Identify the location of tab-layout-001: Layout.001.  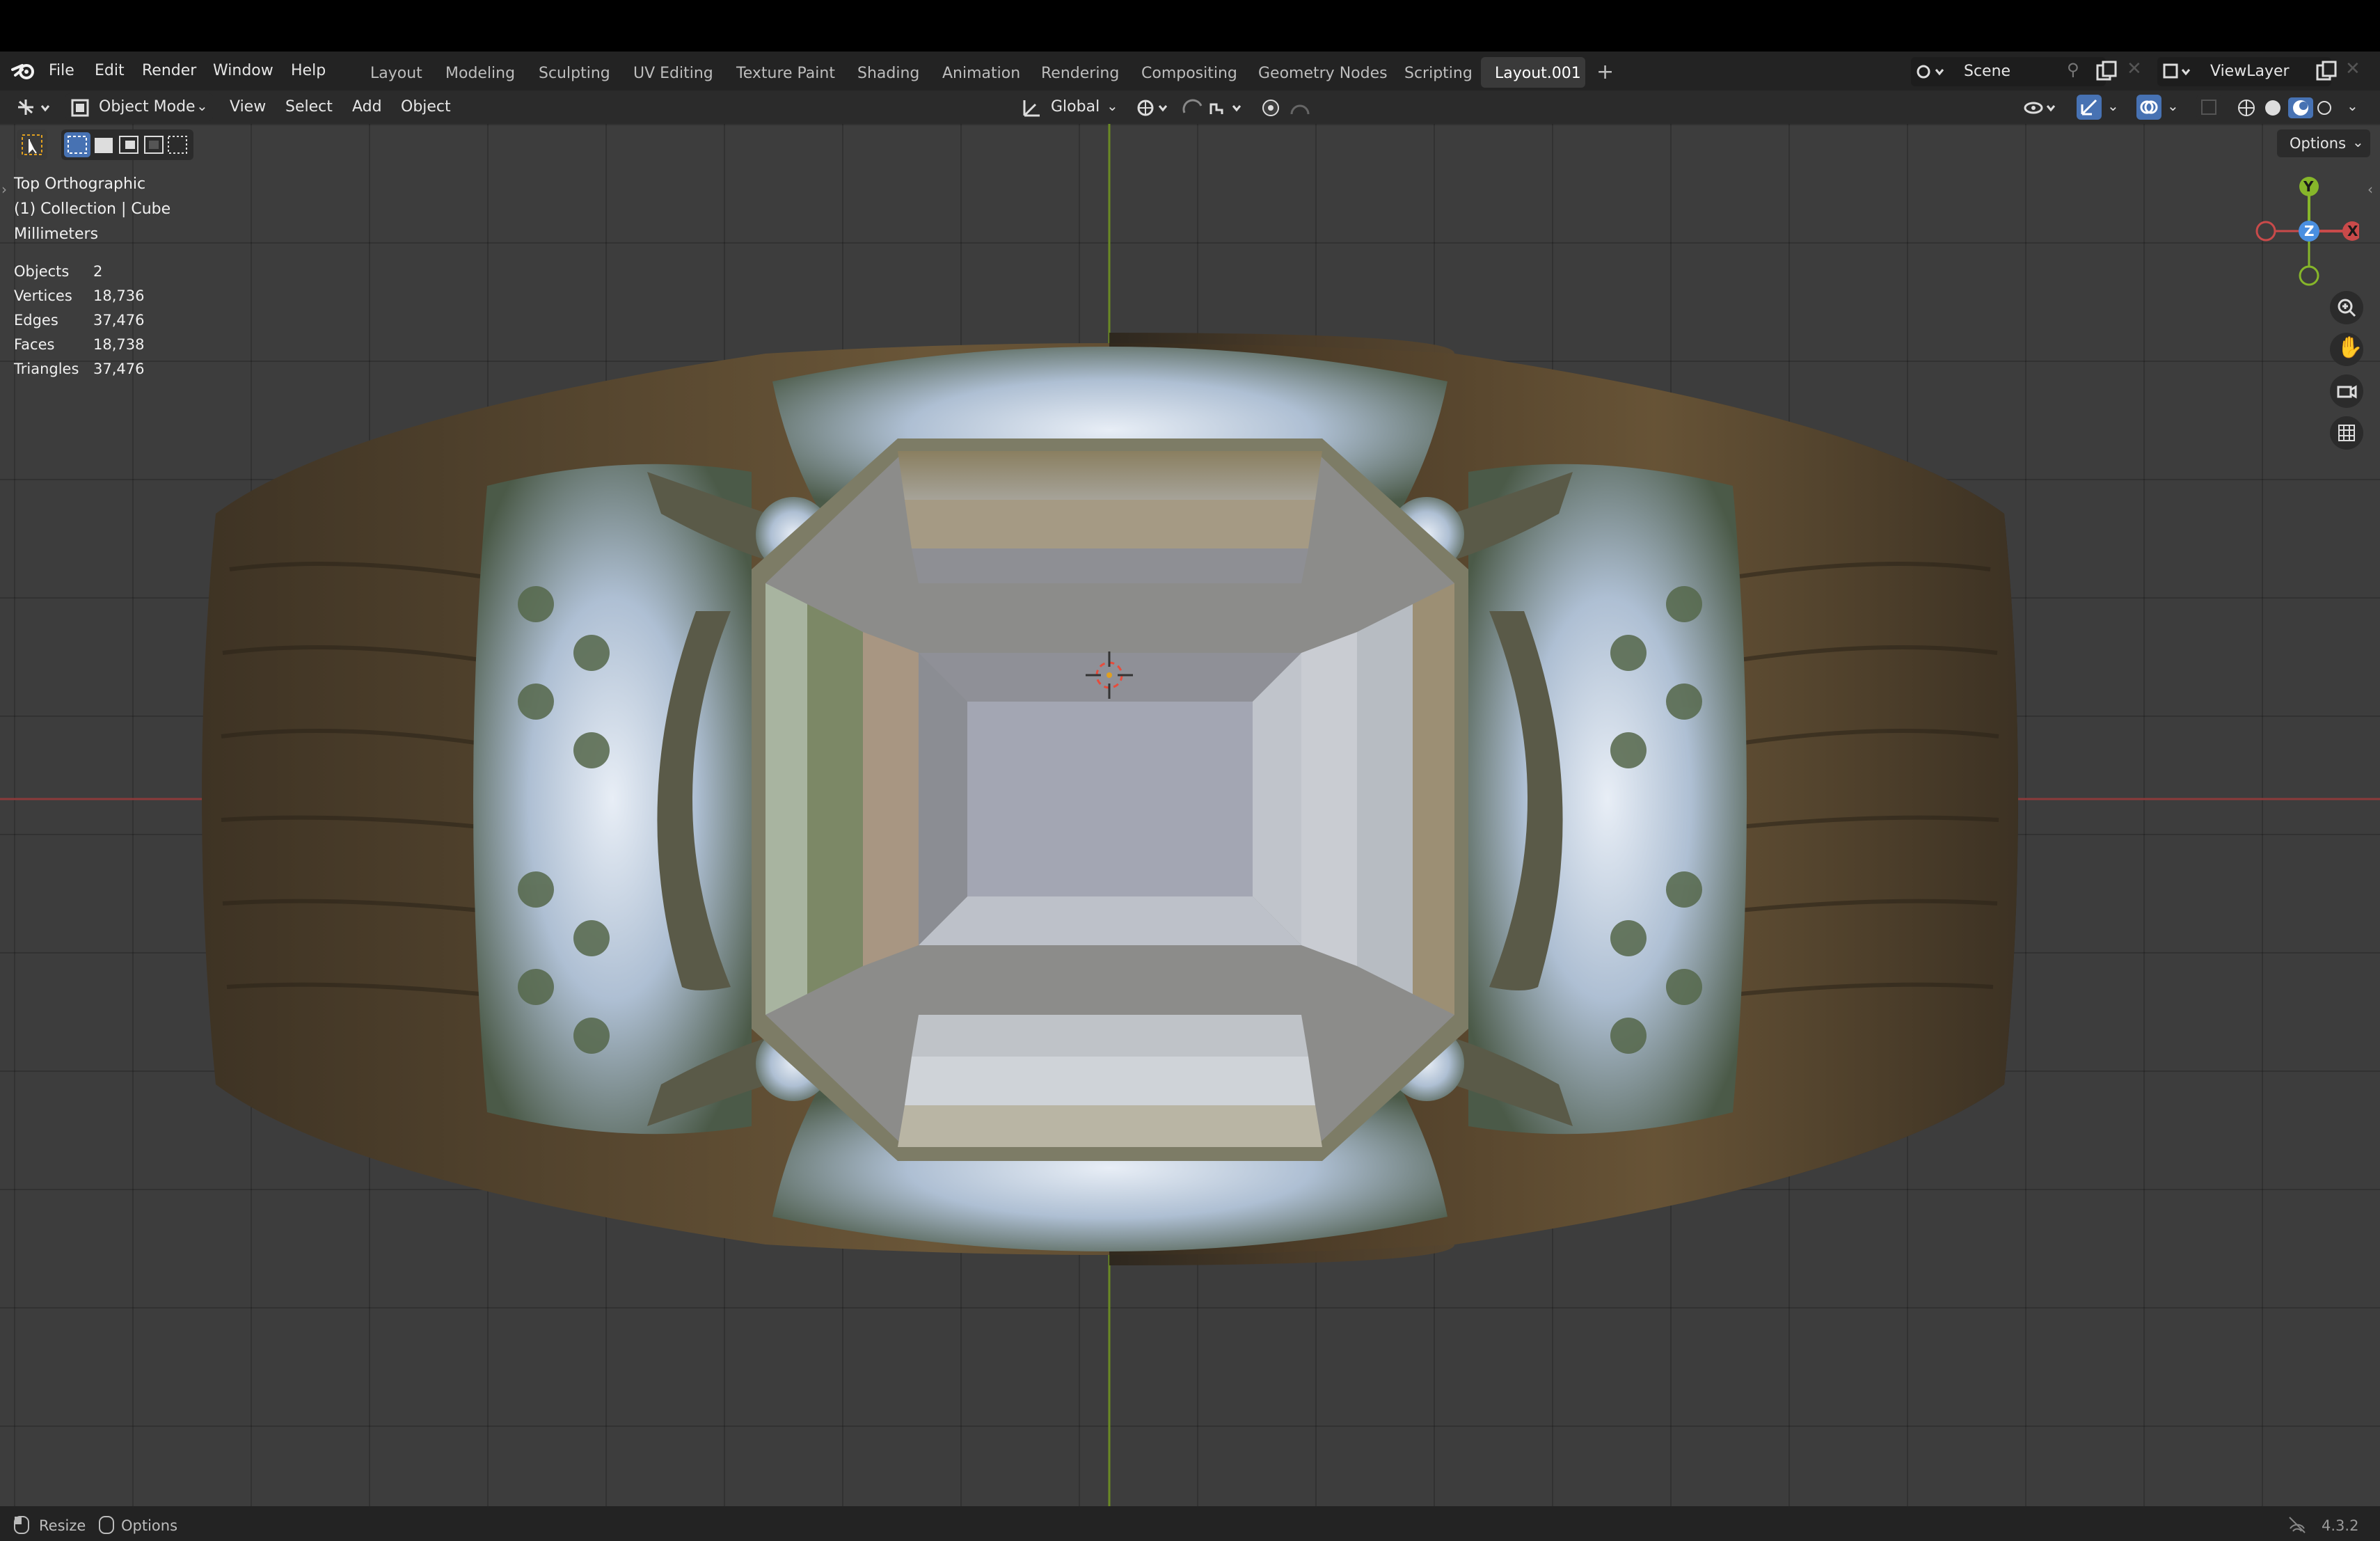
(1538, 73).